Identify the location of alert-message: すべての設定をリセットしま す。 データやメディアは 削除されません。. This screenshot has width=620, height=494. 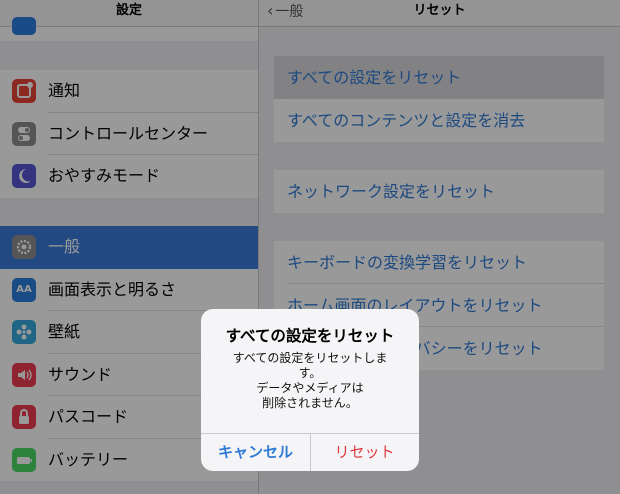
(310, 381).